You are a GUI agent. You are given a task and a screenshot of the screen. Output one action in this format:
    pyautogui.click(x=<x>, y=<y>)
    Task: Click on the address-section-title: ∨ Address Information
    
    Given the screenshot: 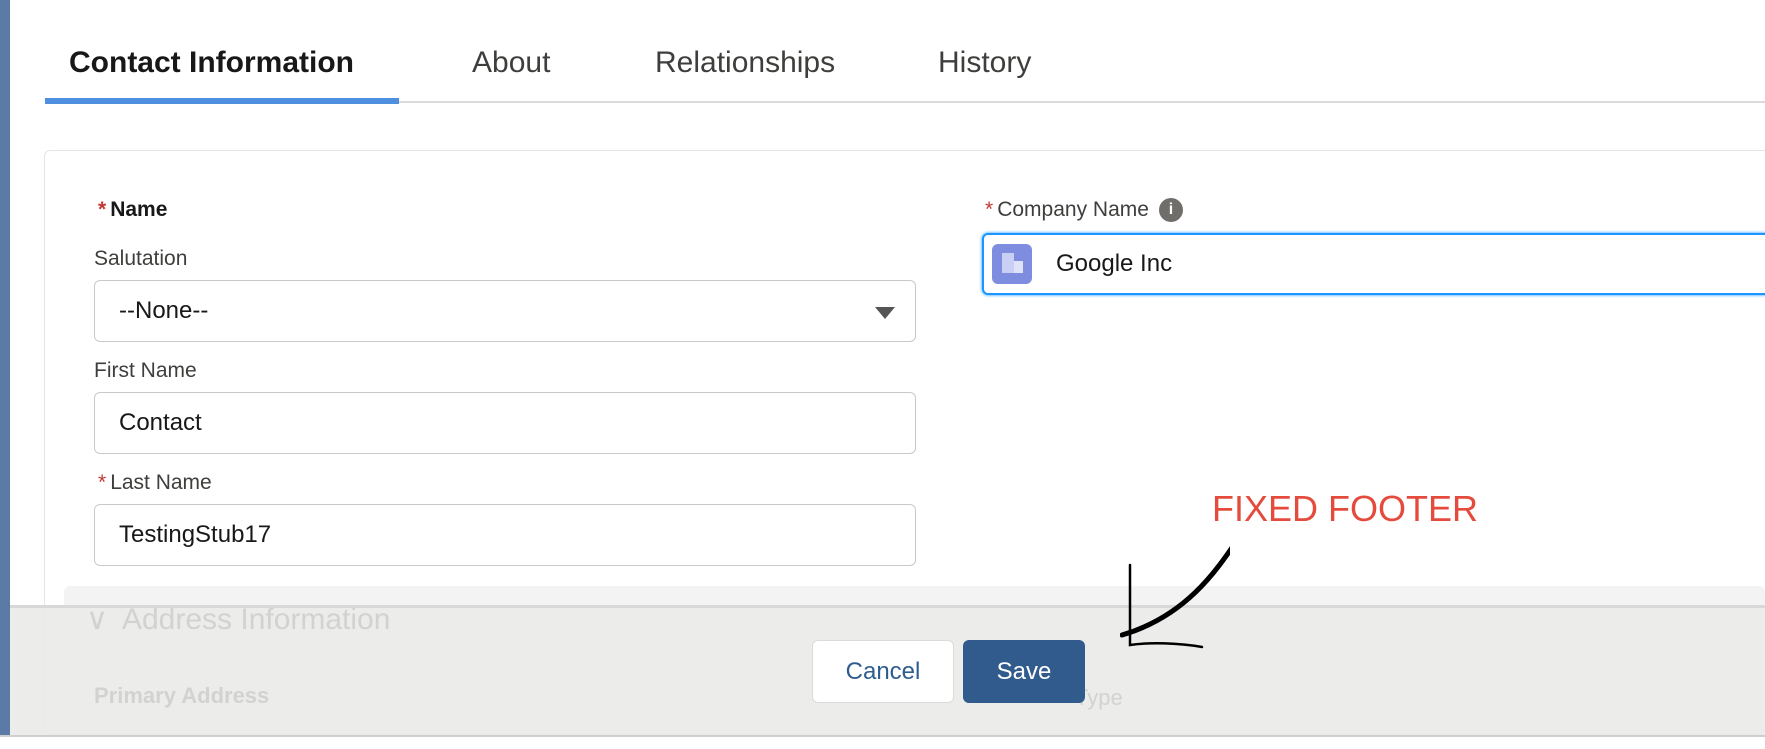 What is the action you would take?
    pyautogui.click(x=238, y=619)
    